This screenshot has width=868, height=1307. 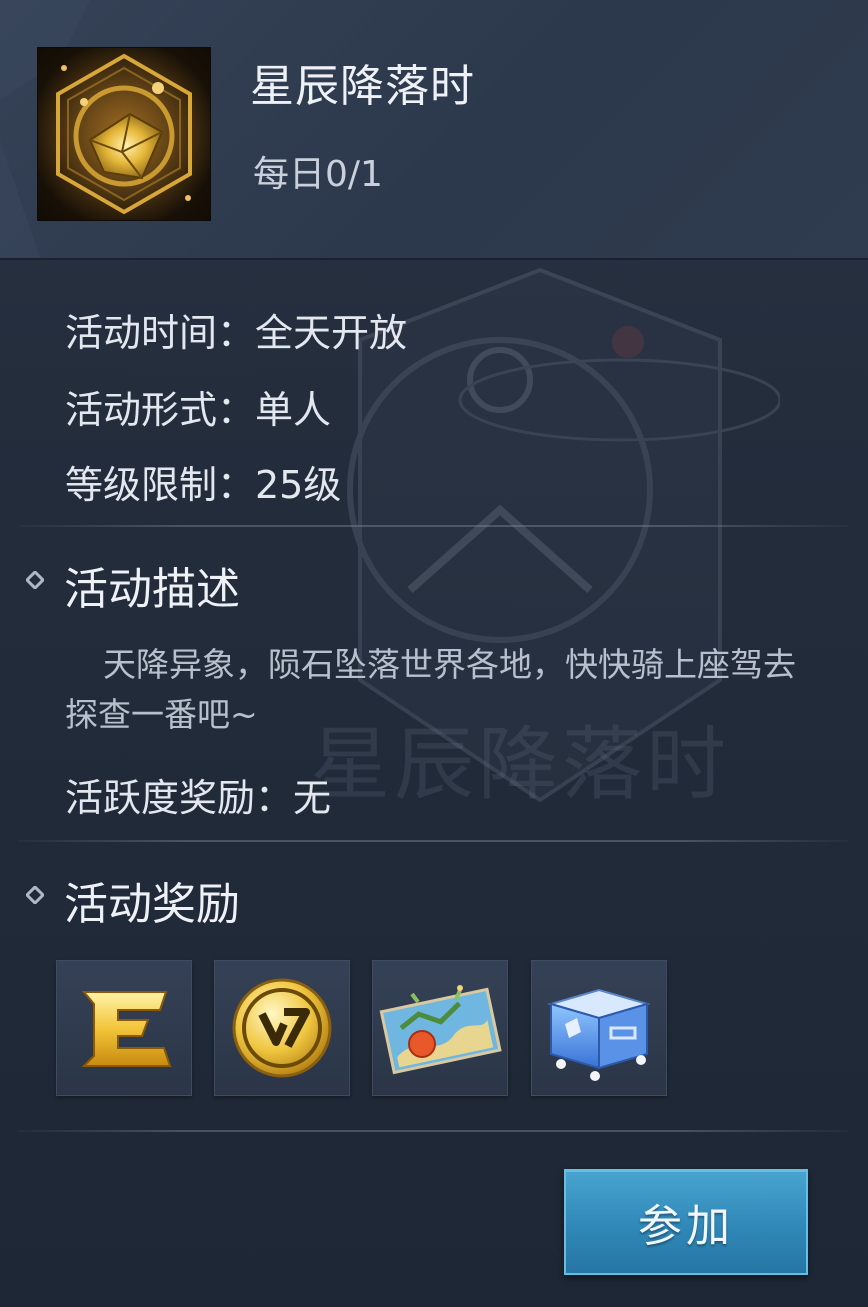 I want to click on reward-item-map, so click(x=440, y=1028).